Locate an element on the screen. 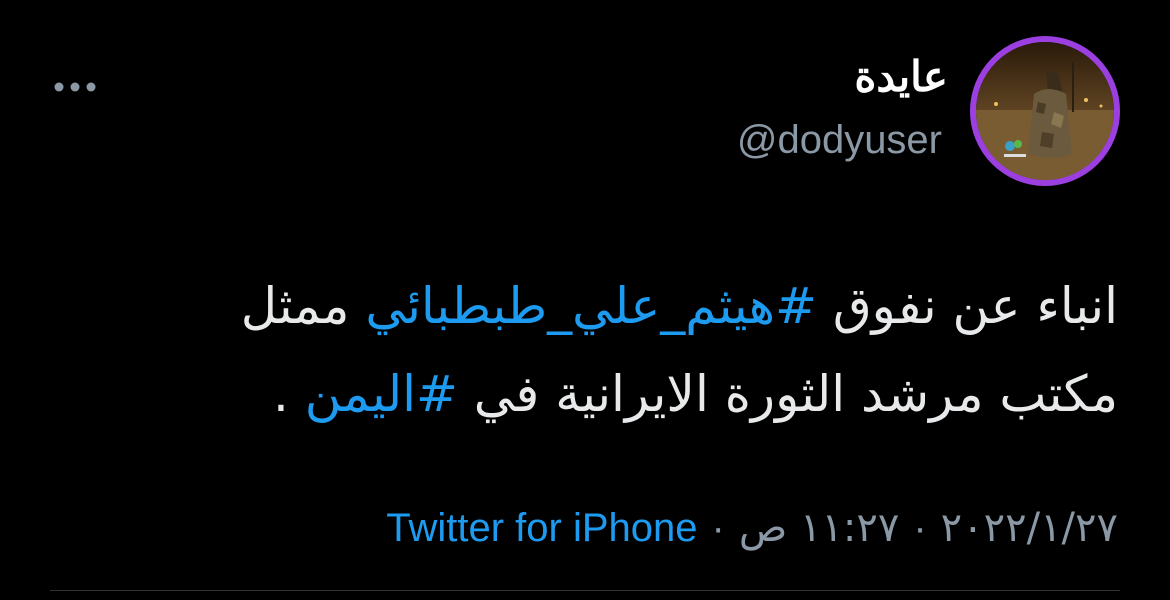  tweet-text-segment: انباء عن نفوق is located at coordinates (967, 306).